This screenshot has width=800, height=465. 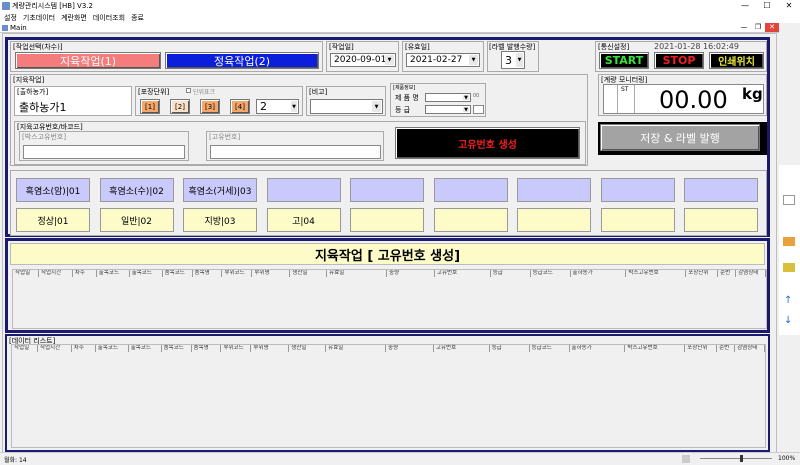 What do you see at coordinates (220, 190) in the screenshot?
I see `category-r1-button-3: 흑염소(거세)|03` at bounding box center [220, 190].